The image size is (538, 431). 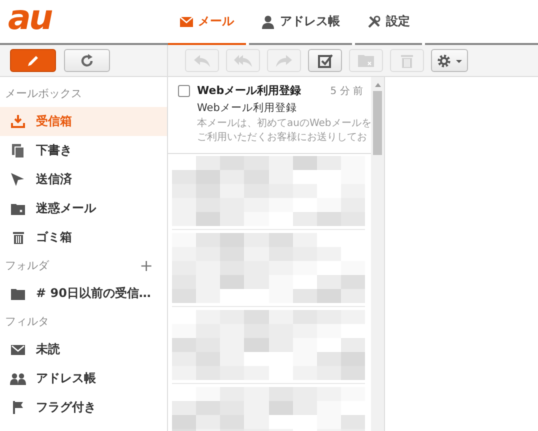 What do you see at coordinates (18, 121) in the screenshot?
I see `download-icon` at bounding box center [18, 121].